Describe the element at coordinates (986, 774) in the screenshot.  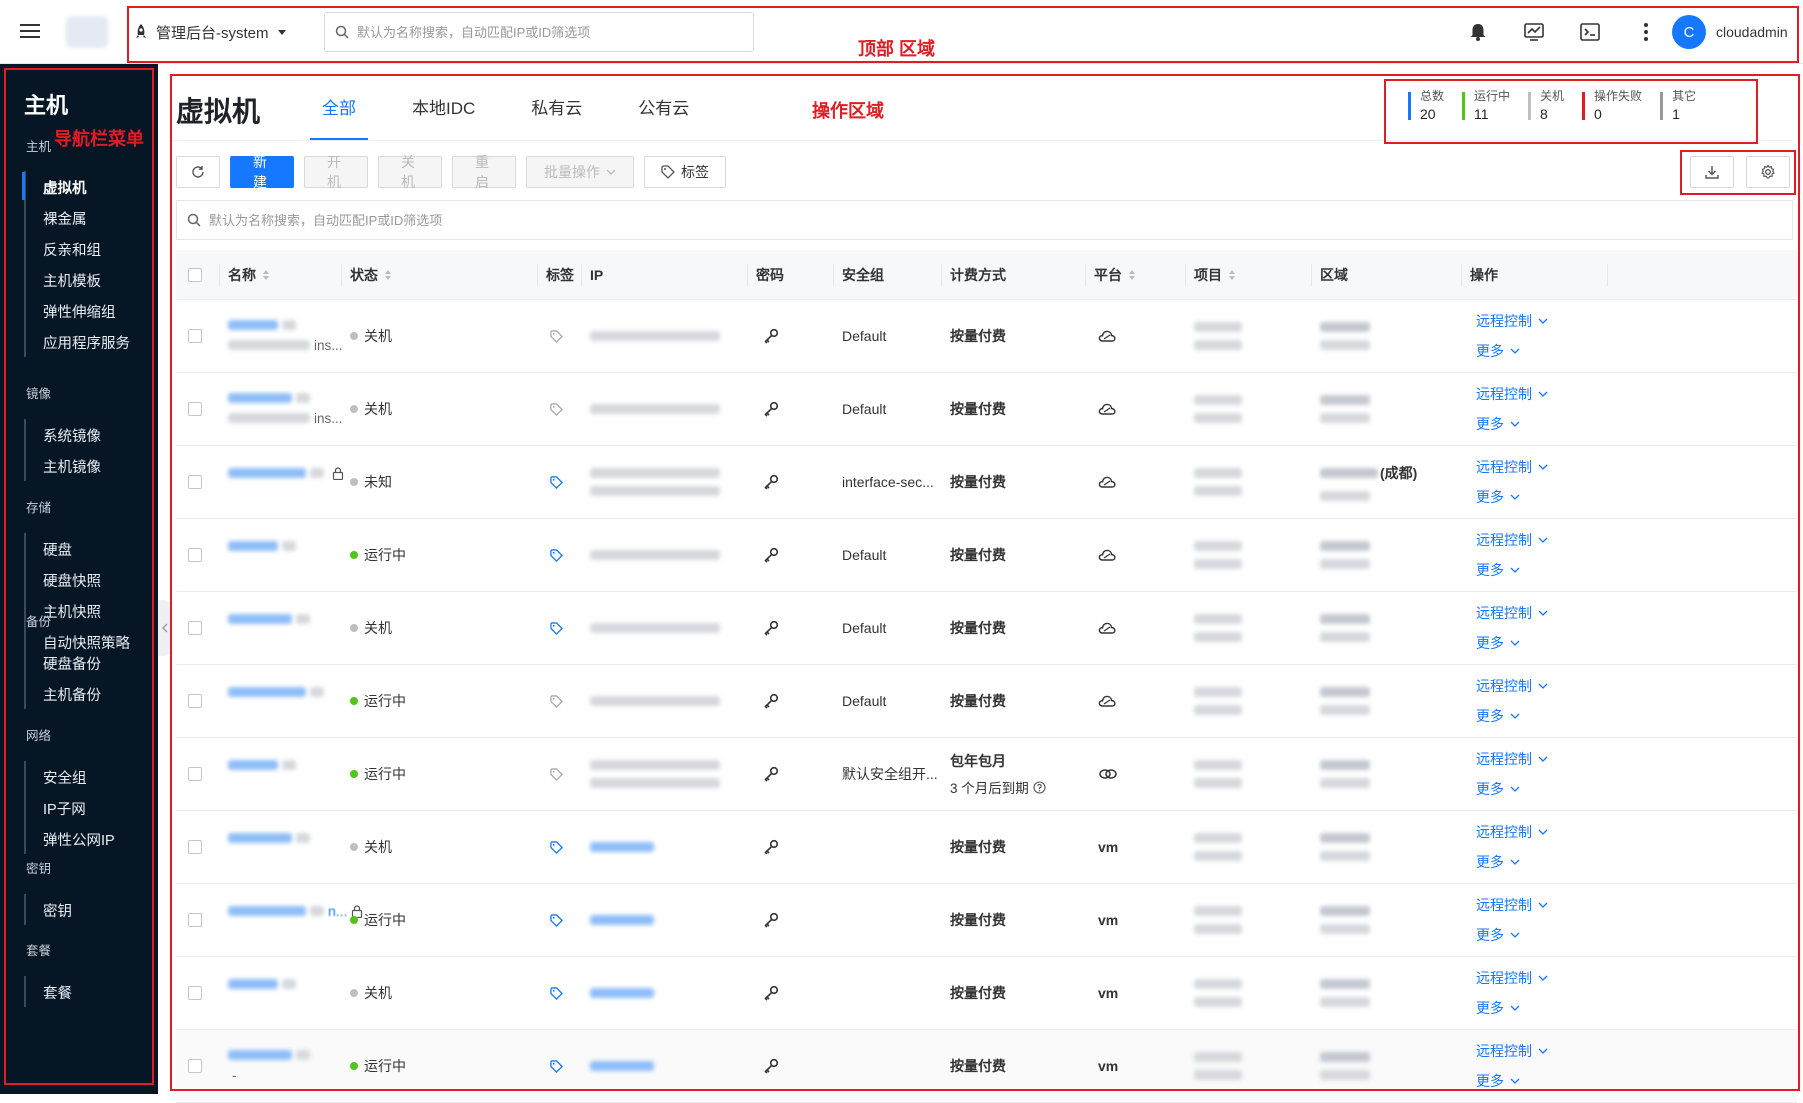
I see `table-row: 运行中 默认安全组开... 包年包月 3 个月后到期 远程控制 更多` at that location.